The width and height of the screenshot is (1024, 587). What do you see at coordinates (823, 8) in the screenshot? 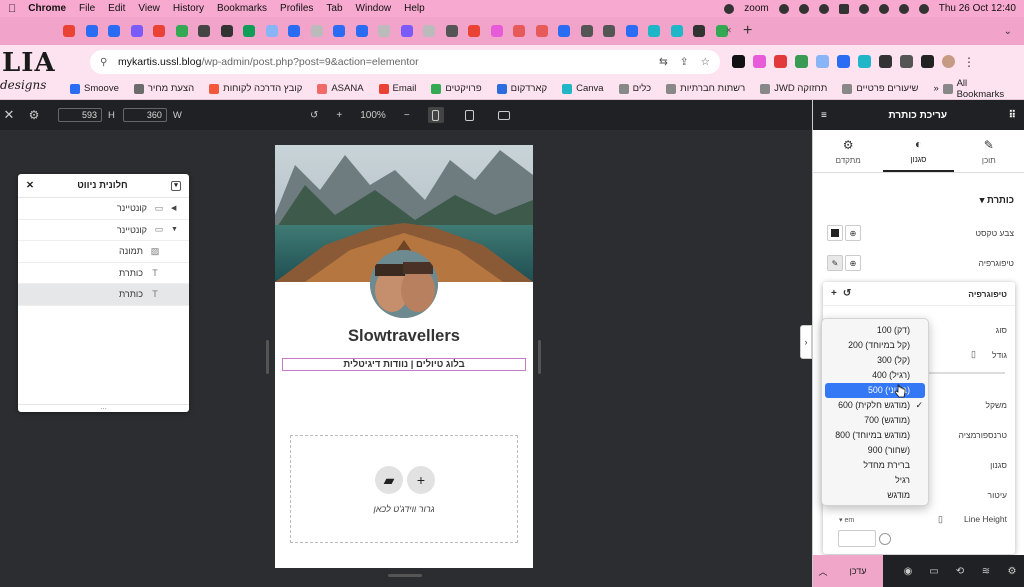
I see `clock-icon` at bounding box center [823, 8].